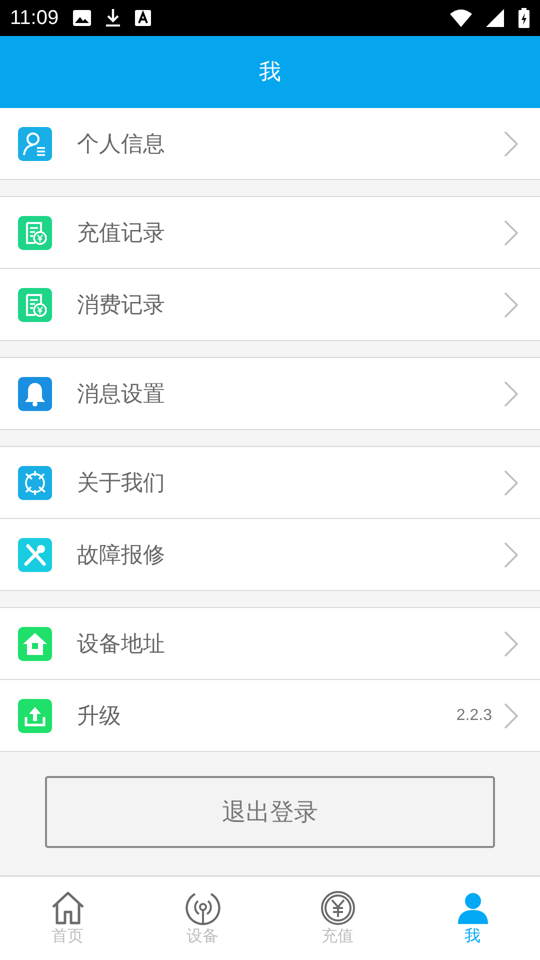  Describe the element at coordinates (121, 144) in the screenshot. I see `menu-label: 个人信息` at that location.